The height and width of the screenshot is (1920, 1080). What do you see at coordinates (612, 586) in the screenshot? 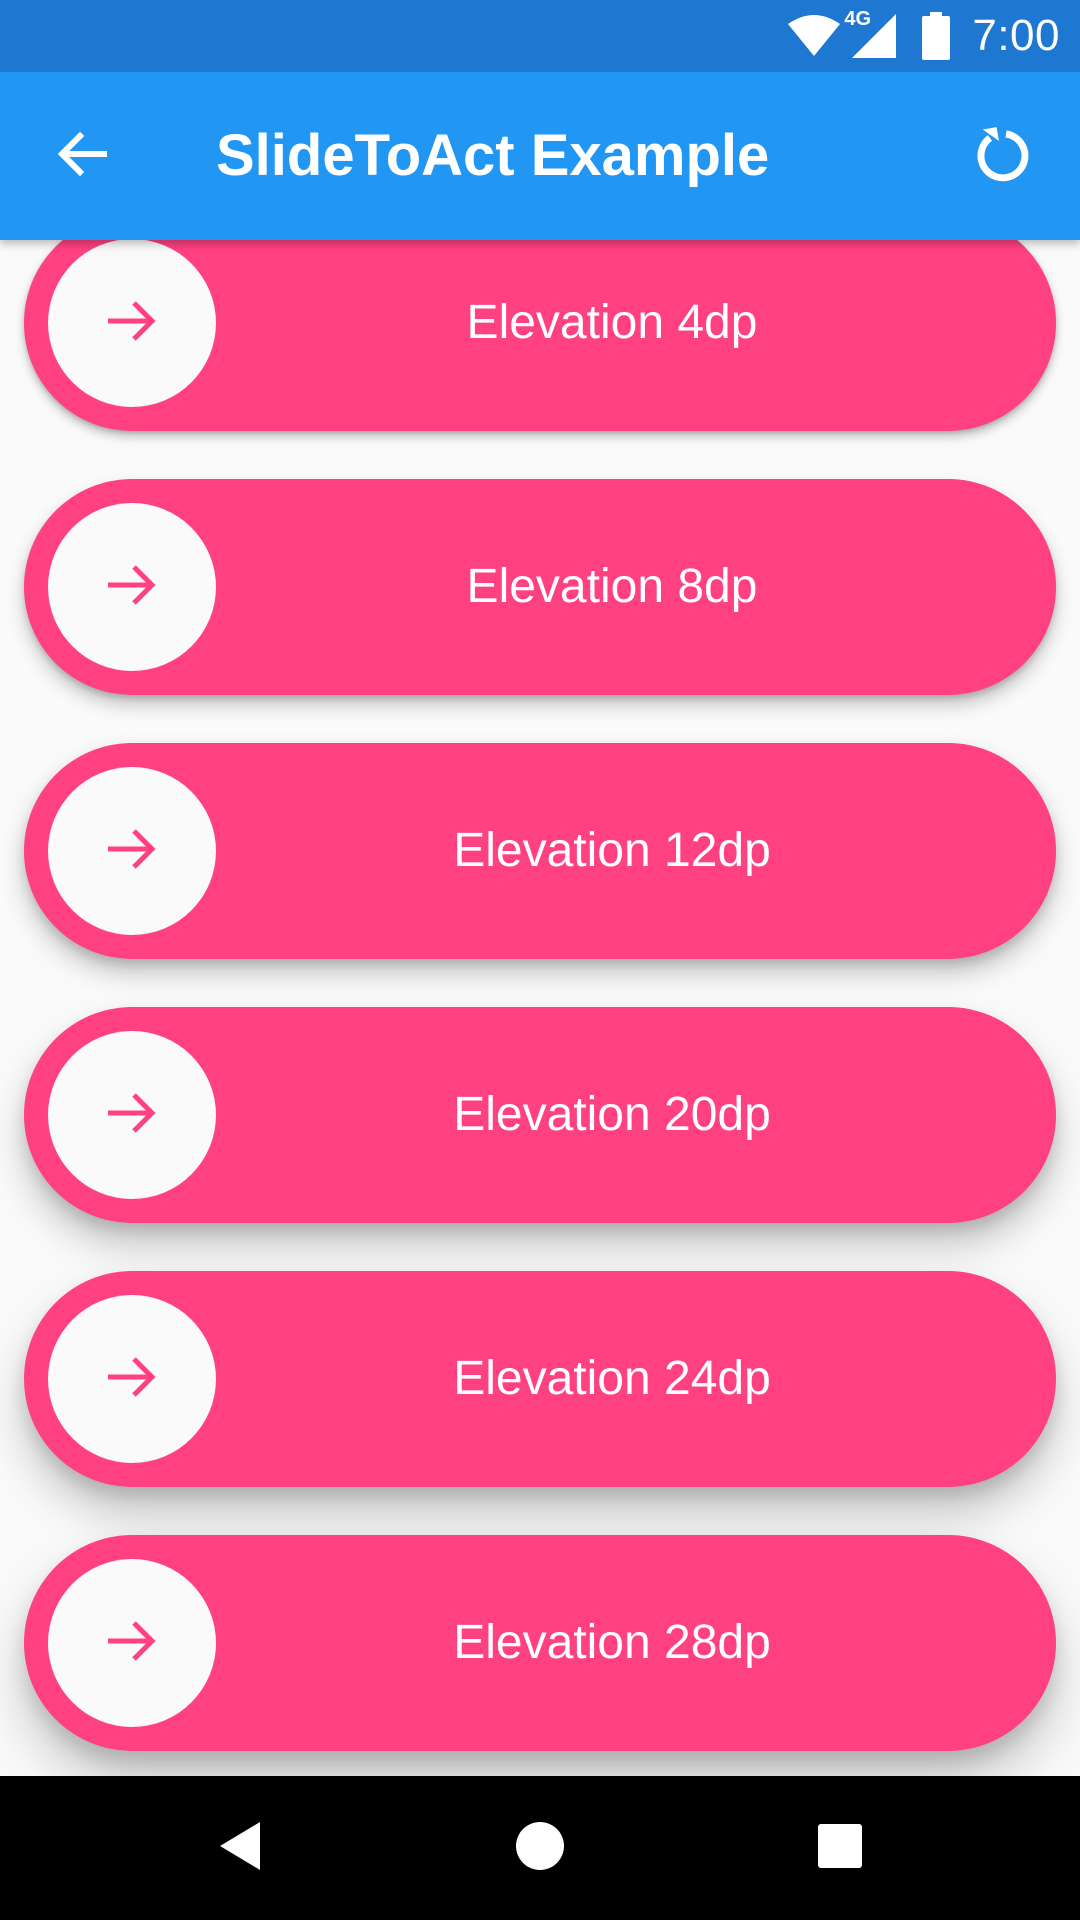
I see `slider-label: Elevation 8dp` at bounding box center [612, 586].